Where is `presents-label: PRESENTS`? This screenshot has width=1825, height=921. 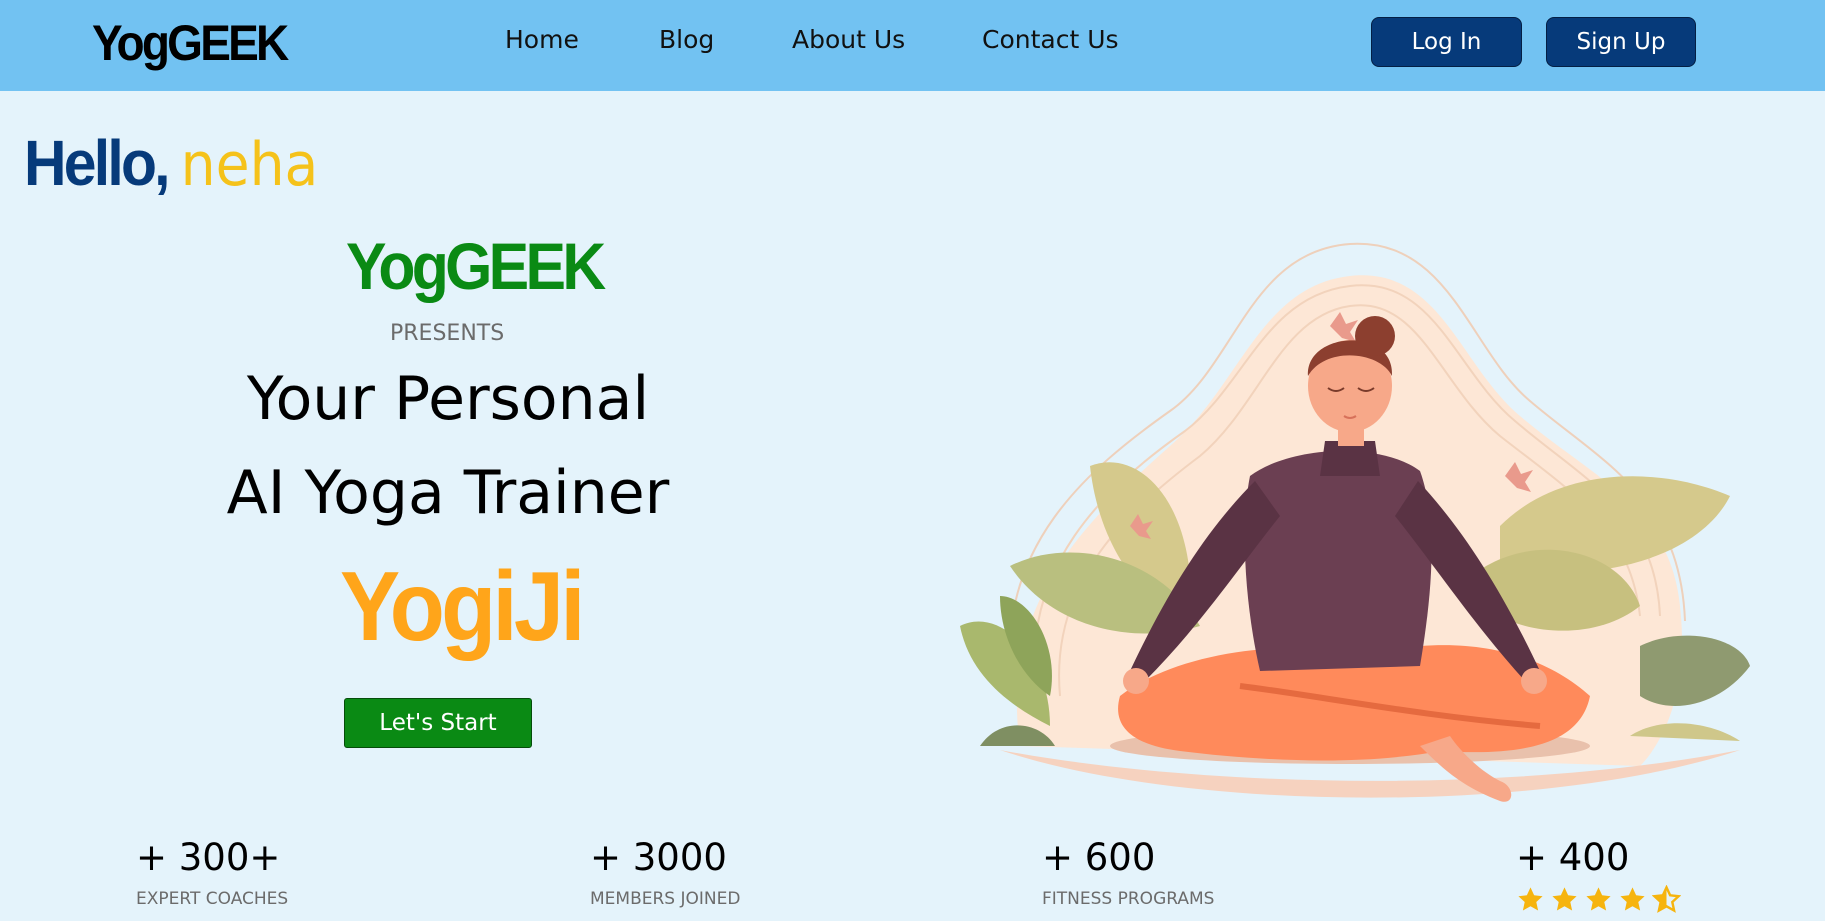
presents-label: PRESENTS is located at coordinates (447, 333).